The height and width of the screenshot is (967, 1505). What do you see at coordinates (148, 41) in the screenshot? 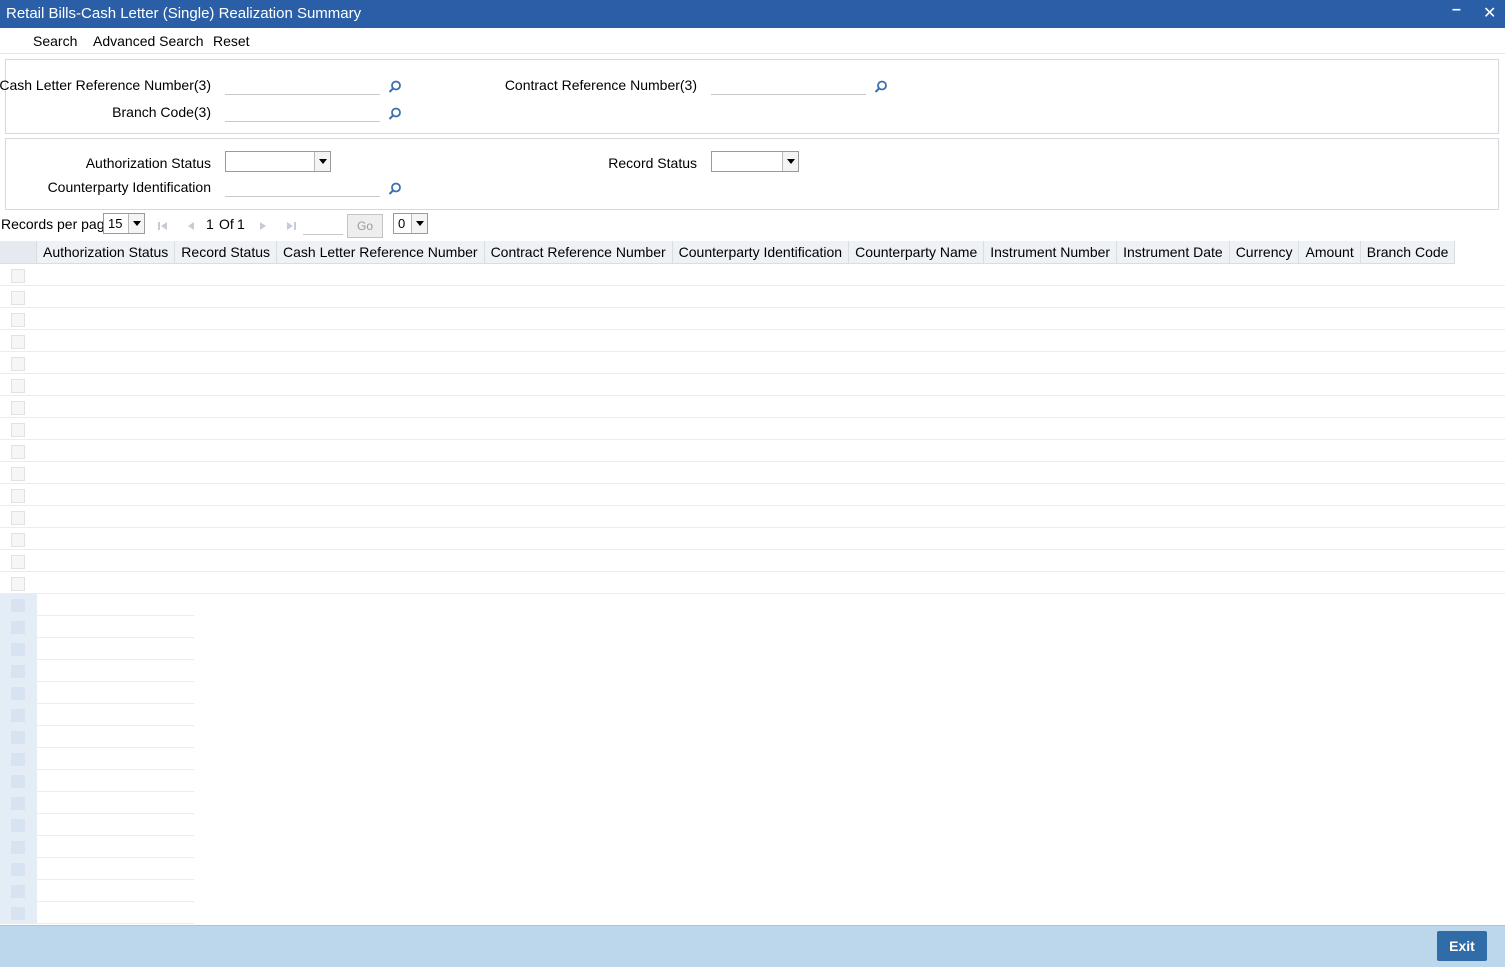
I see `advanced-search-menu-item: Advanced Search` at bounding box center [148, 41].